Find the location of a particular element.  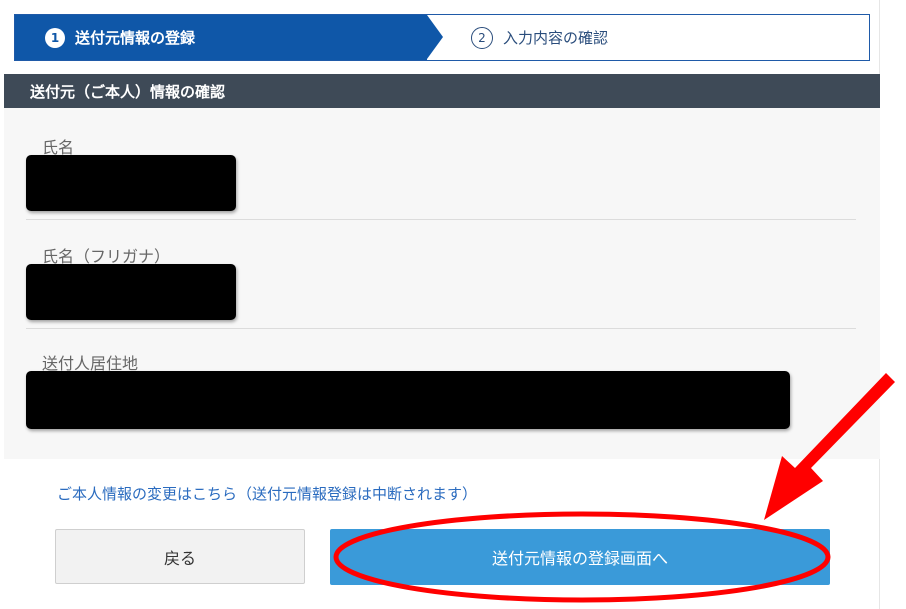

step-2-number: 2 is located at coordinates (482, 37).